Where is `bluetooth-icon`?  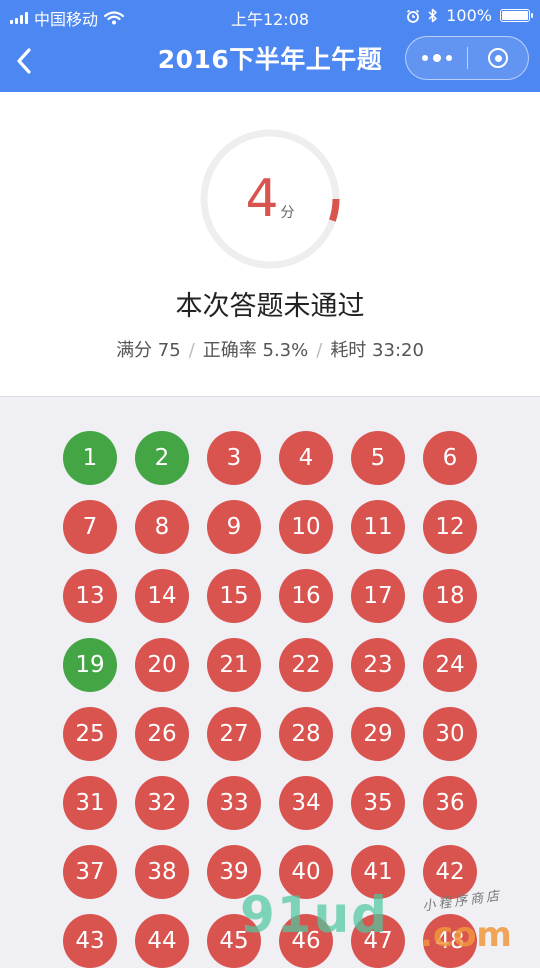 bluetooth-icon is located at coordinates (432, 15).